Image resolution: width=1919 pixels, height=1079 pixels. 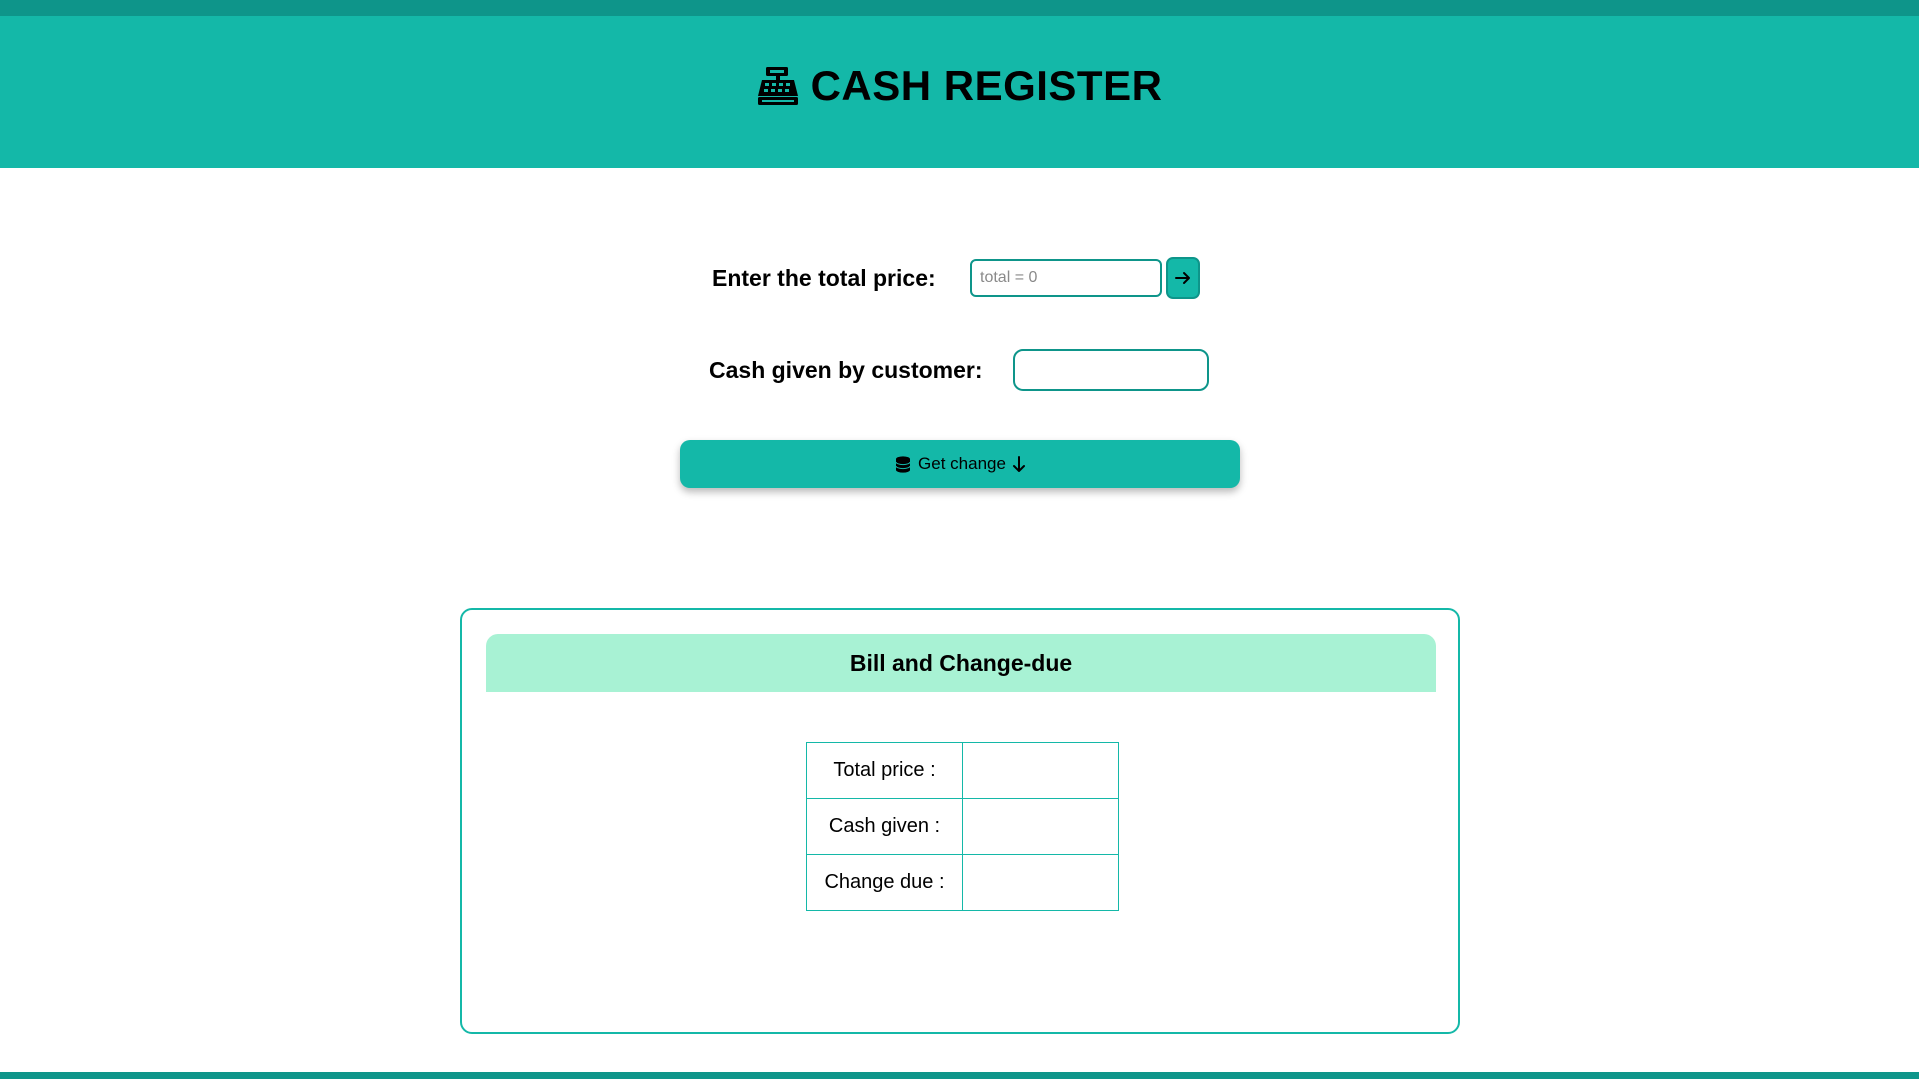 I want to click on total-price-cell-value, so click(x=1040, y=770).